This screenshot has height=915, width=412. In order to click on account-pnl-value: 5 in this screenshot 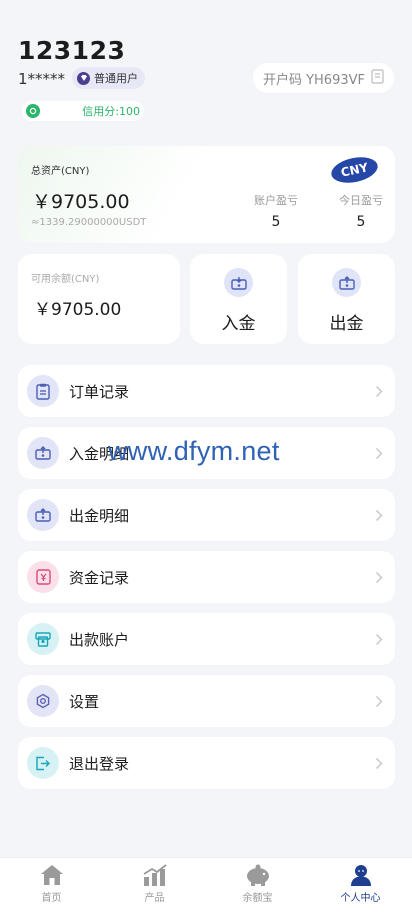, I will do `click(276, 222)`.